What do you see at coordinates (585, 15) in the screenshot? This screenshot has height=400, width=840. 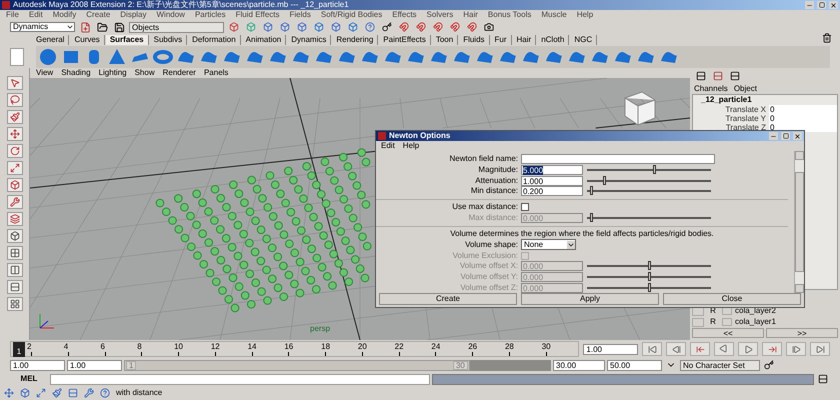 I see `menu-item: Help` at bounding box center [585, 15].